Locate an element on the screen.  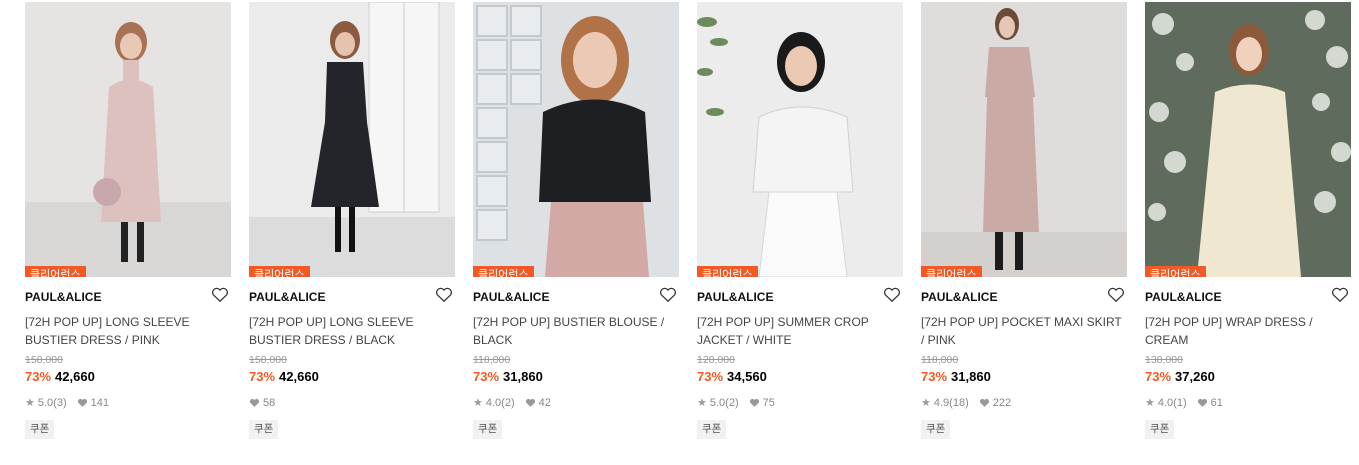
original-price: 138,000 is located at coordinates (1164, 360).